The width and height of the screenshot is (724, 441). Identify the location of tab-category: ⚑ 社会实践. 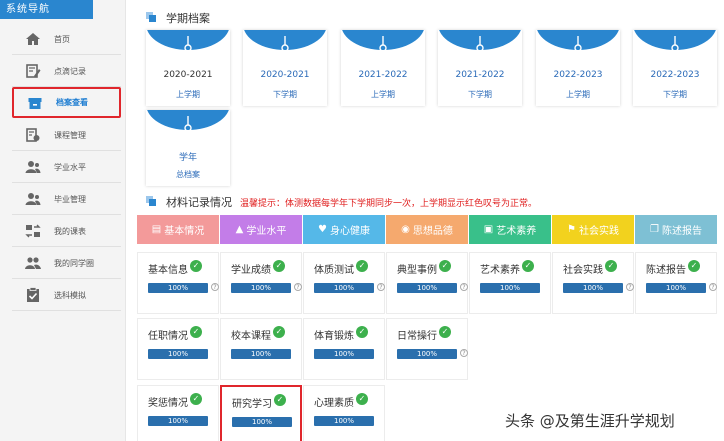
(593, 229).